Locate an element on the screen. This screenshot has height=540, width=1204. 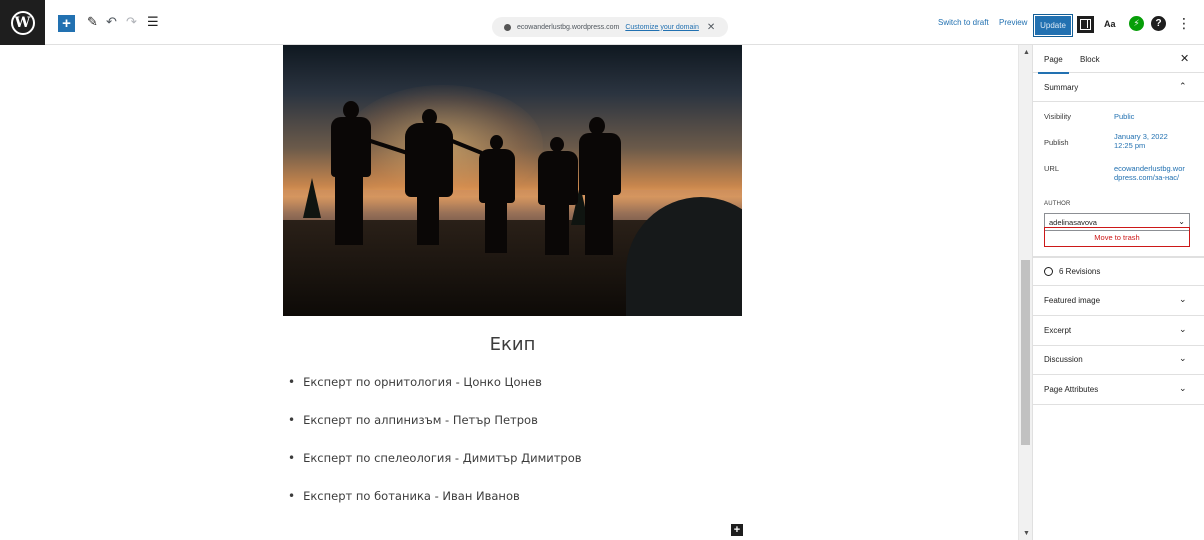
publish-date-line1: January 3, 2022 is located at coordinates (1141, 136).